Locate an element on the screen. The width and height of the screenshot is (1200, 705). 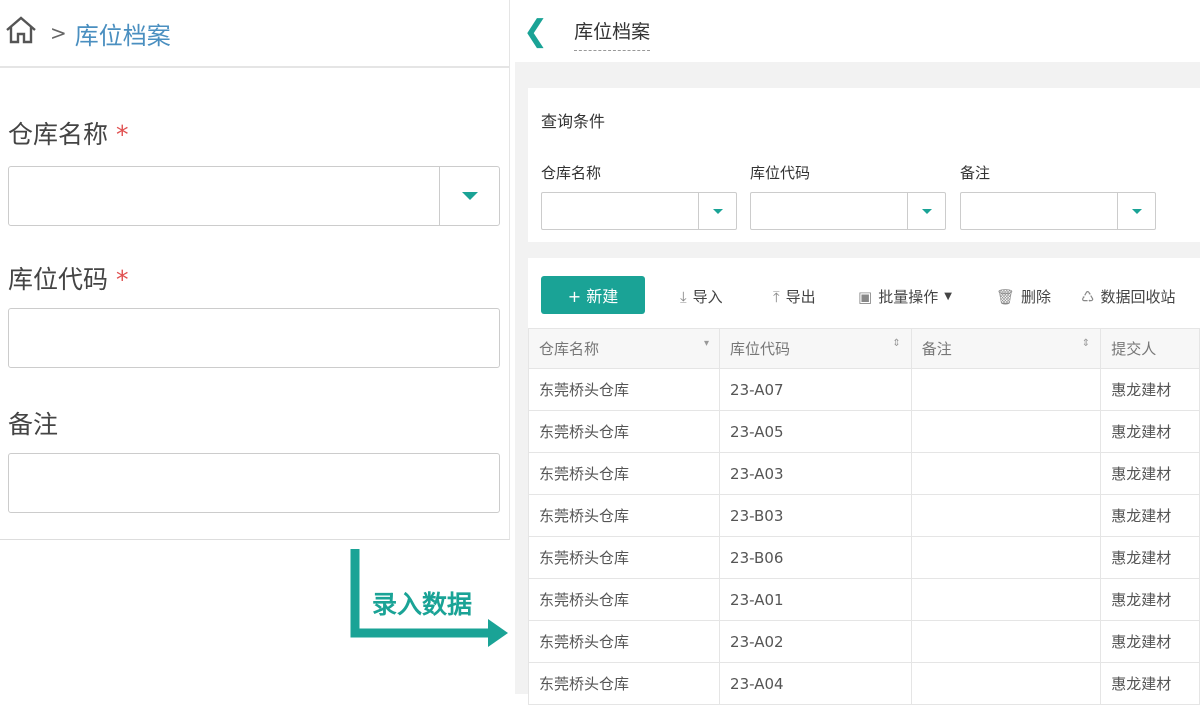
recycle-bin-button: ♺ 数据回收站 is located at coordinates (1128, 296).